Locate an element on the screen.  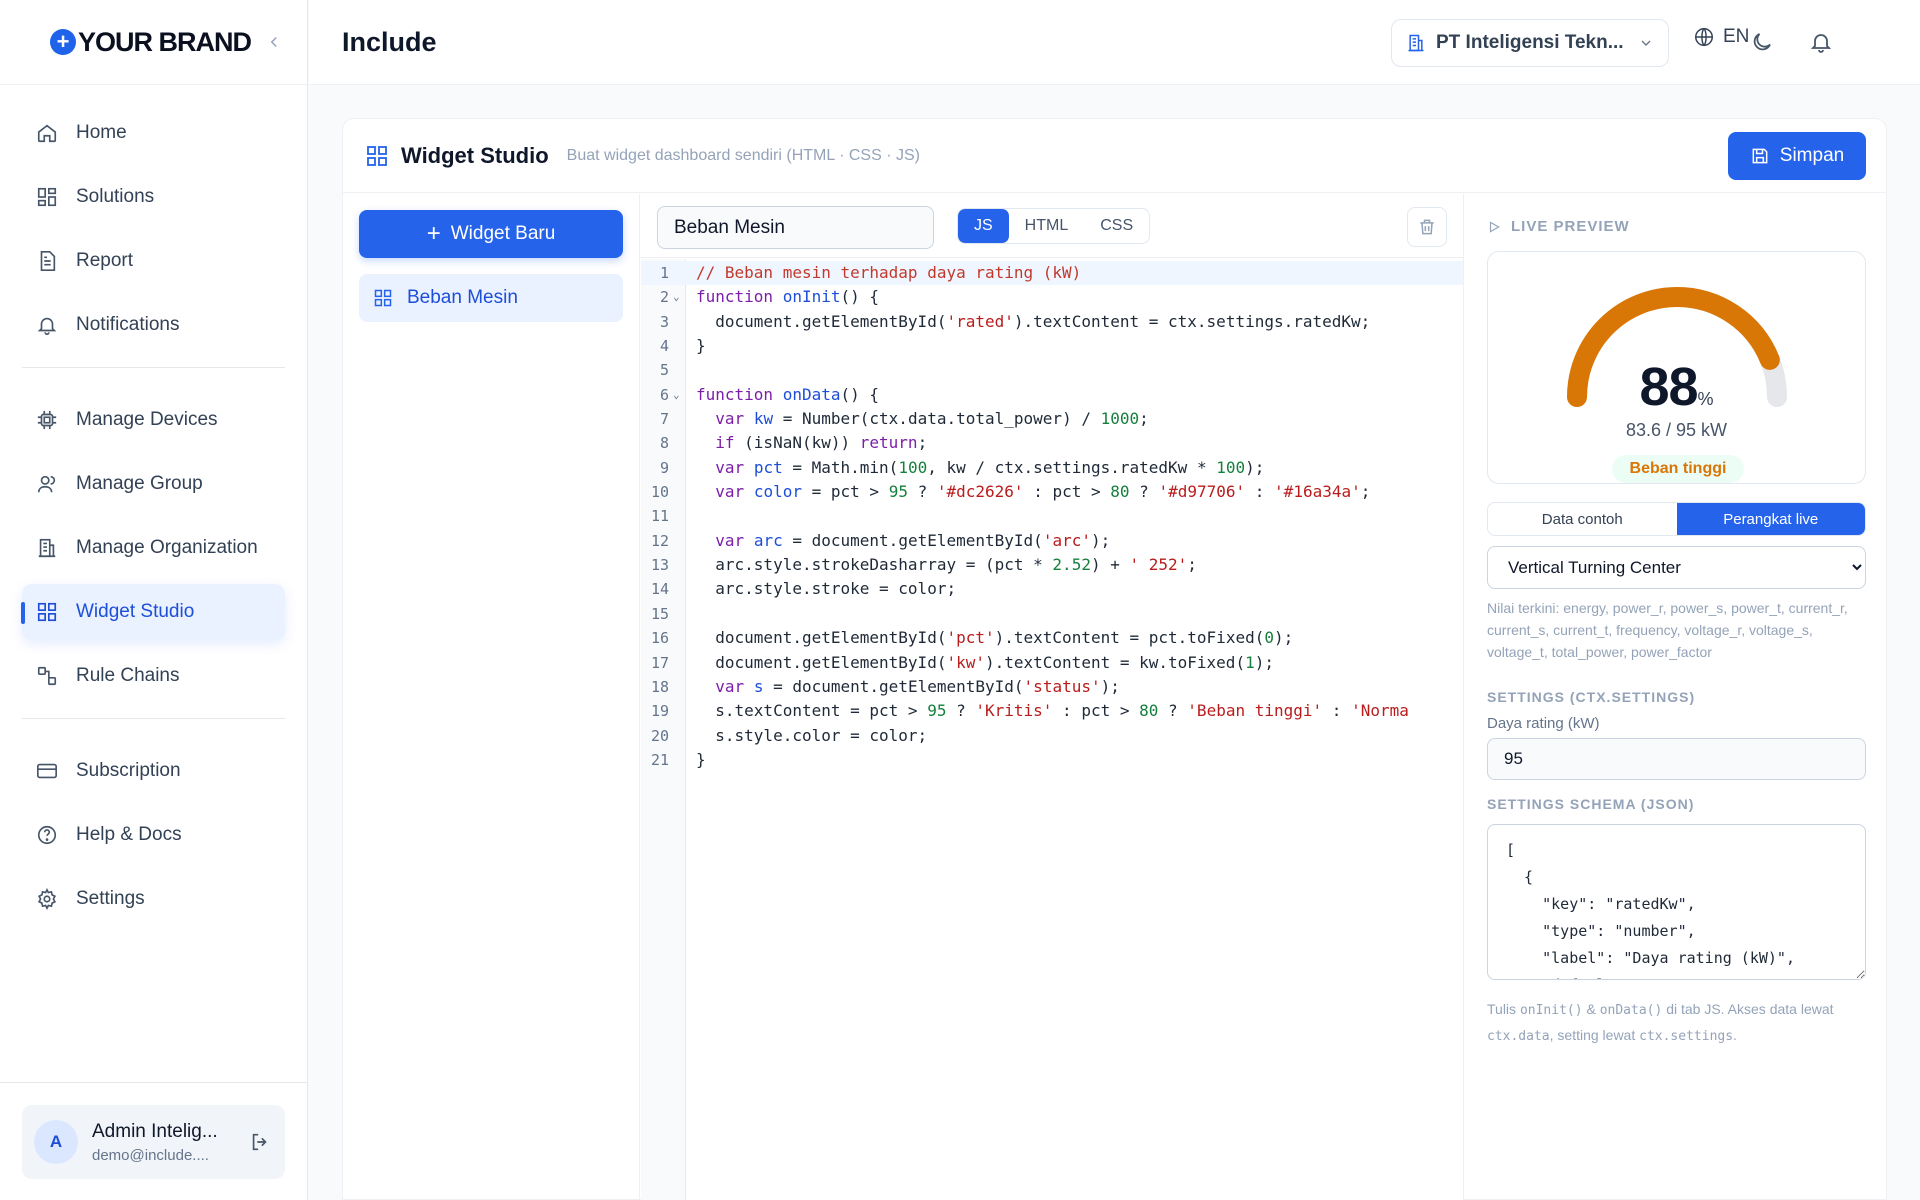
widget-icon is located at coordinates (383, 298).